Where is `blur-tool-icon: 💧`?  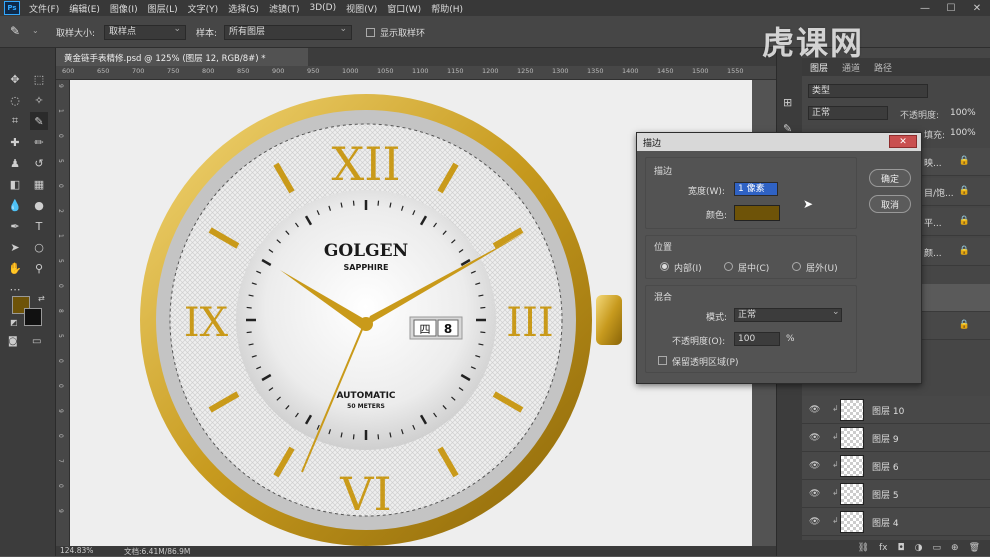
blur-tool-icon: 💧 is located at coordinates (15, 205).